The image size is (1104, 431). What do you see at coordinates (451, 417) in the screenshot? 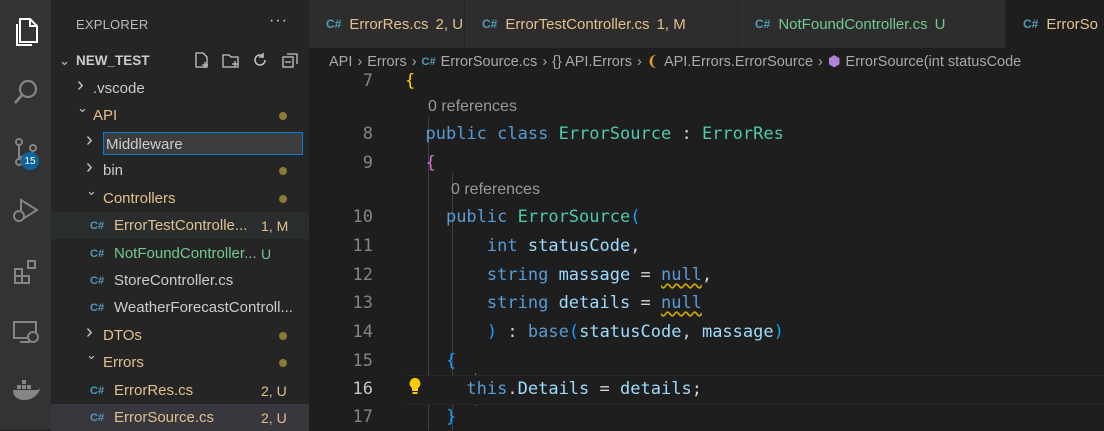
I see `code-line-17: }` at bounding box center [451, 417].